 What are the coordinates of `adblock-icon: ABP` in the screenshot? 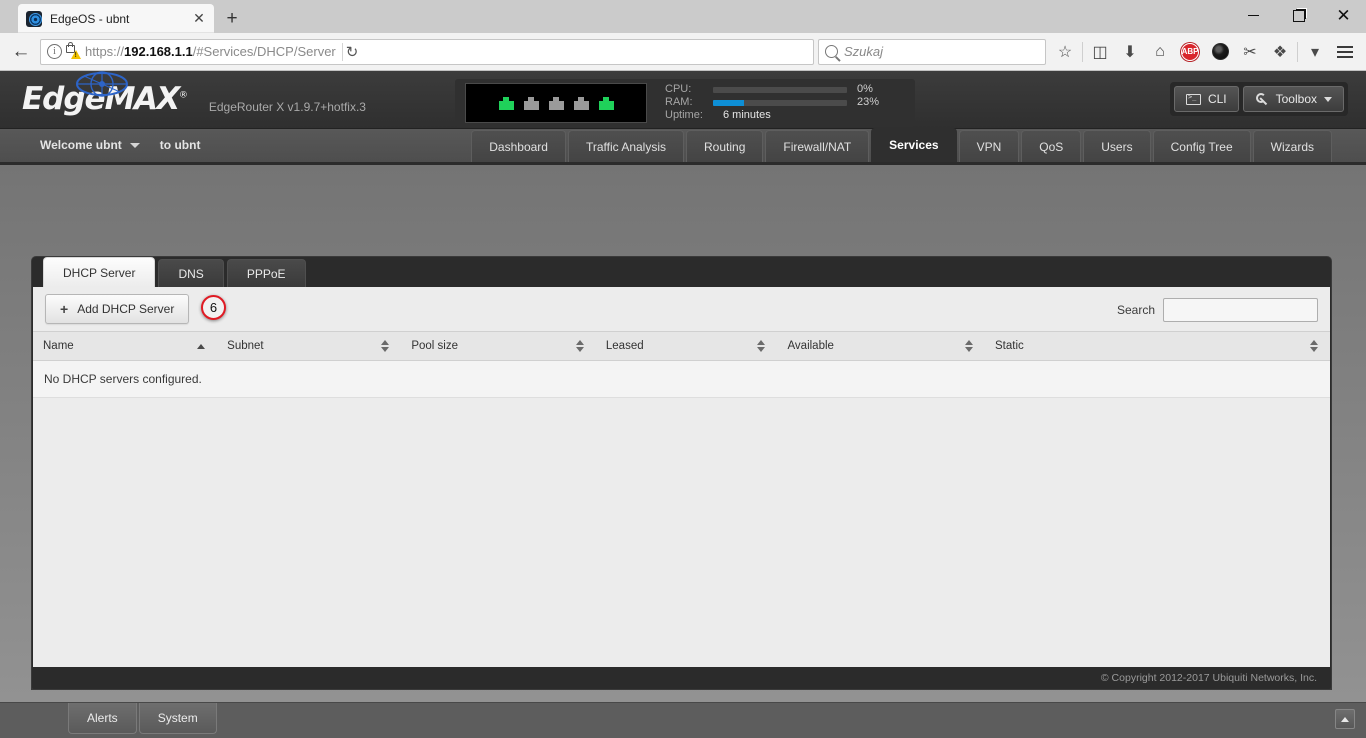 It's located at (1190, 52).